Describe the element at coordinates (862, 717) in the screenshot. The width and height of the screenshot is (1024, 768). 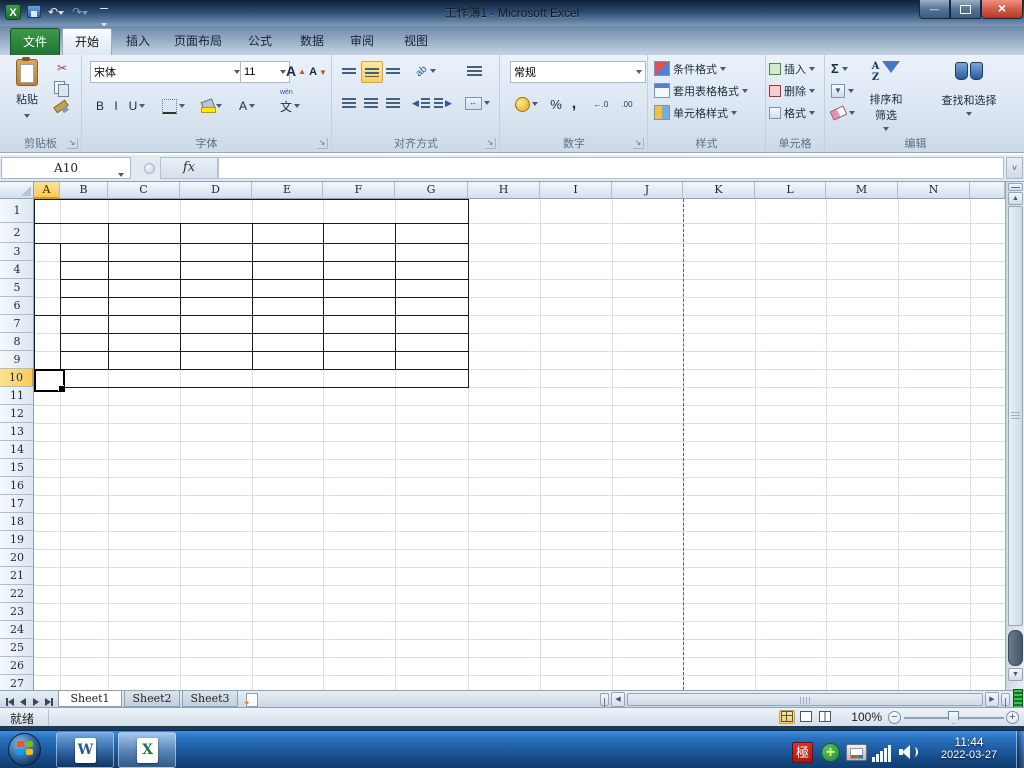
I see `zoom-level: 100%` at that location.